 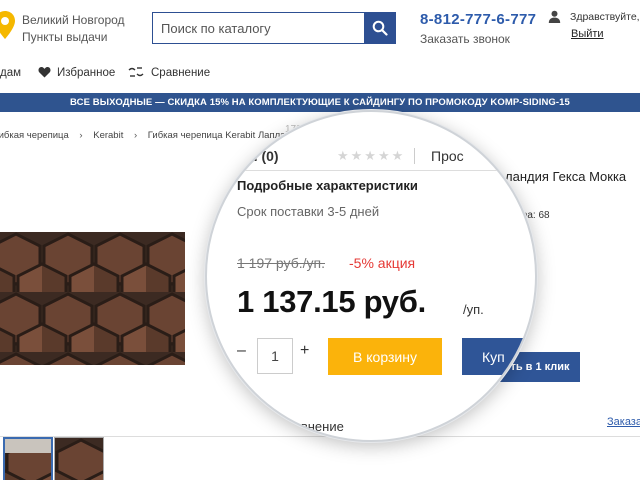 What do you see at coordinates (473, 309) in the screenshot?
I see `price-unit: /уп.` at bounding box center [473, 309].